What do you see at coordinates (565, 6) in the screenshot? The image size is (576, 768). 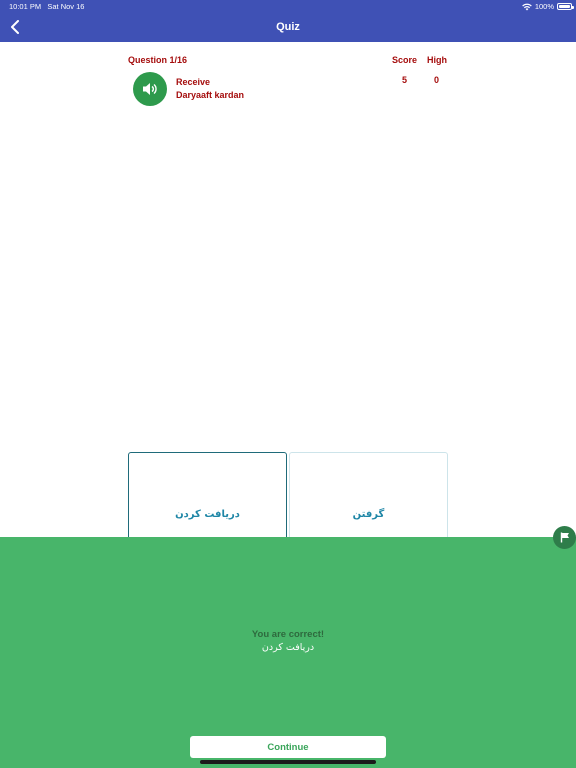 I see `battery-icon` at bounding box center [565, 6].